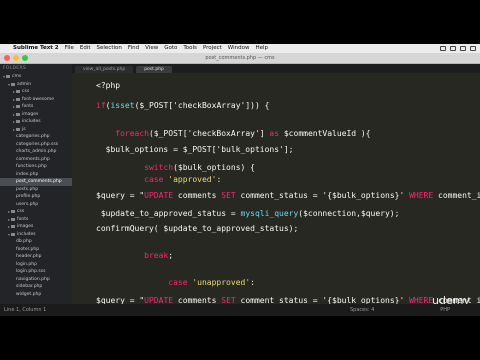 Image resolution: width=480 pixels, height=360 pixels. I want to click on sidebar-file: users.php, so click(36, 205).